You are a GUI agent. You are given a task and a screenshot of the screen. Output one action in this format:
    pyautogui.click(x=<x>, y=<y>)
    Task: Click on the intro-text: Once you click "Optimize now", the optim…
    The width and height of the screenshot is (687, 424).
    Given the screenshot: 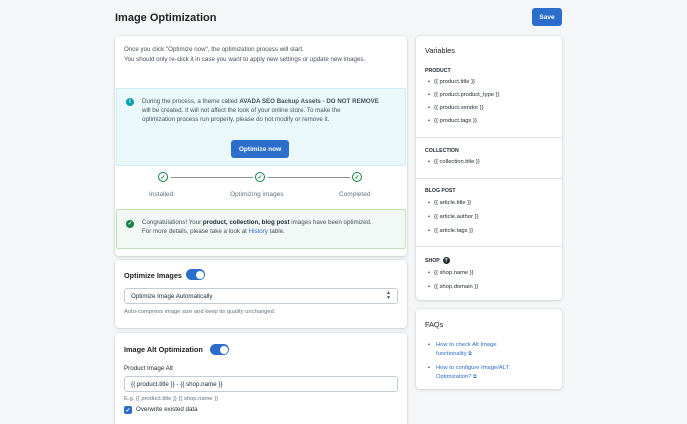 What is the action you would take?
    pyautogui.click(x=245, y=54)
    